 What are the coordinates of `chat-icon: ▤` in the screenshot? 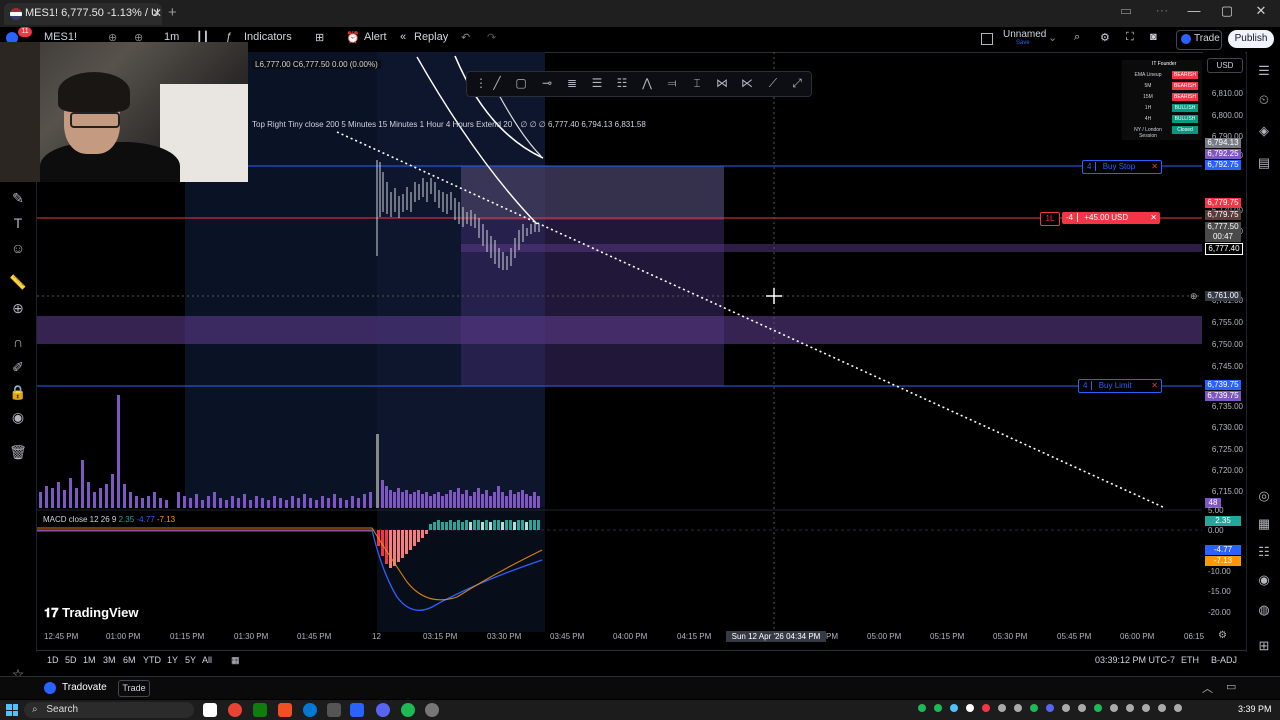 It's located at (1264, 163).